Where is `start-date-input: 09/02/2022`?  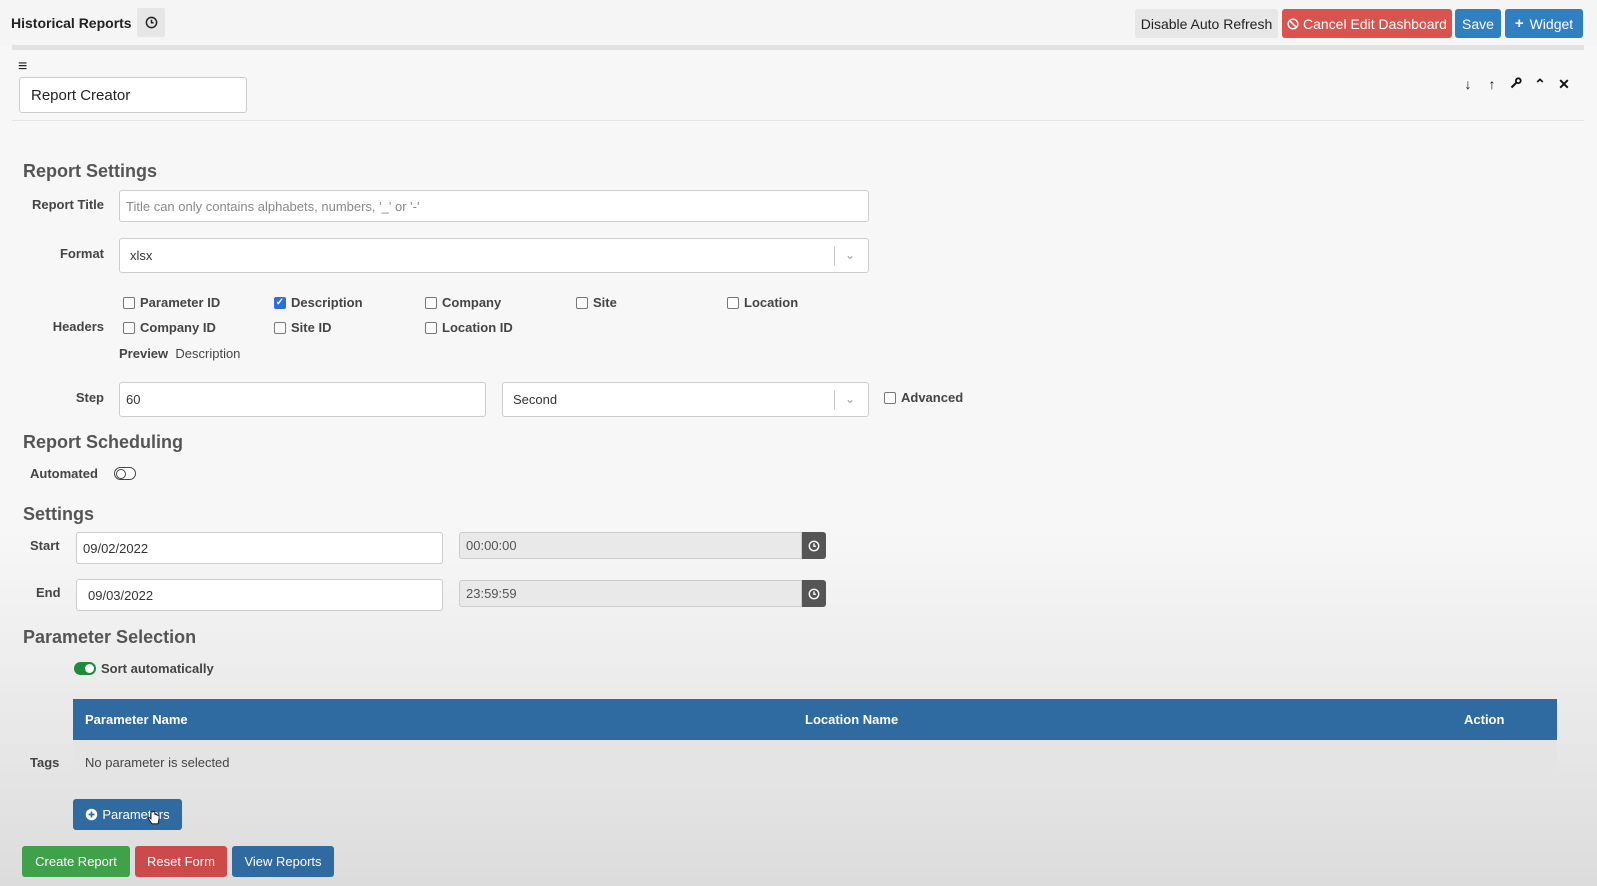
start-date-input: 09/02/2022 is located at coordinates (259, 548).